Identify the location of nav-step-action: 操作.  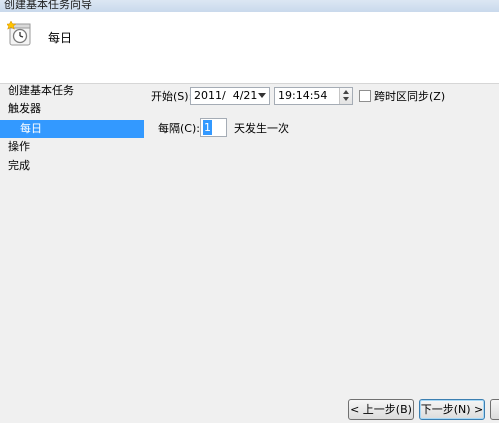
(19, 147).